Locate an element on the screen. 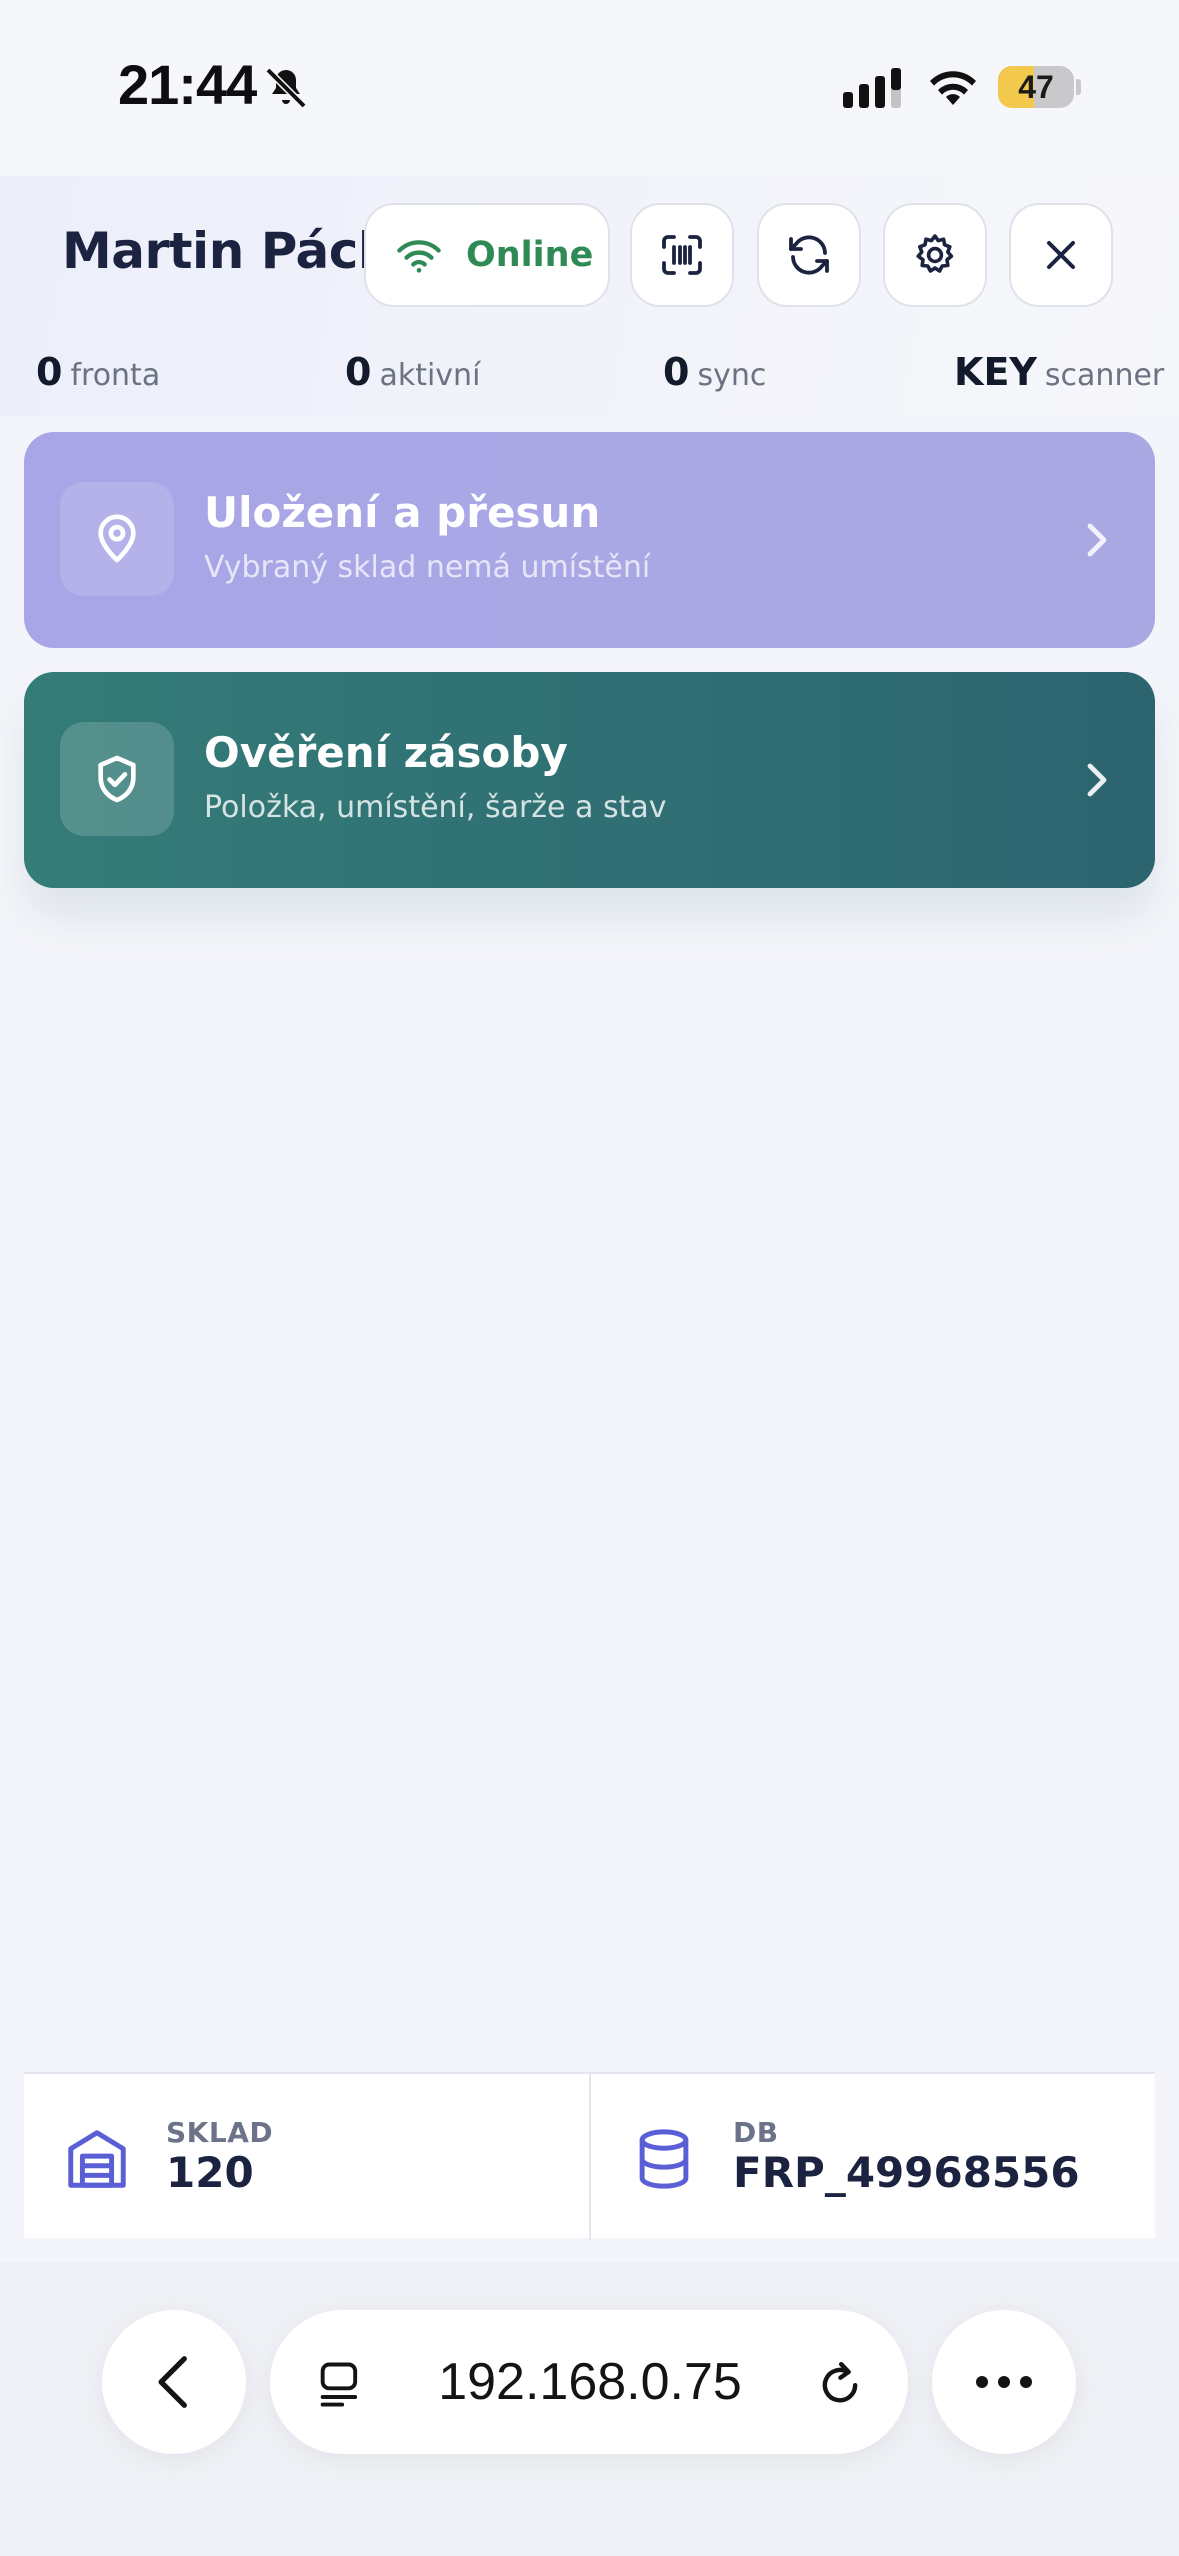 The width and height of the screenshot is (1179, 2556). stat-input-mode: KEY scanner is located at coordinates (1059, 372).